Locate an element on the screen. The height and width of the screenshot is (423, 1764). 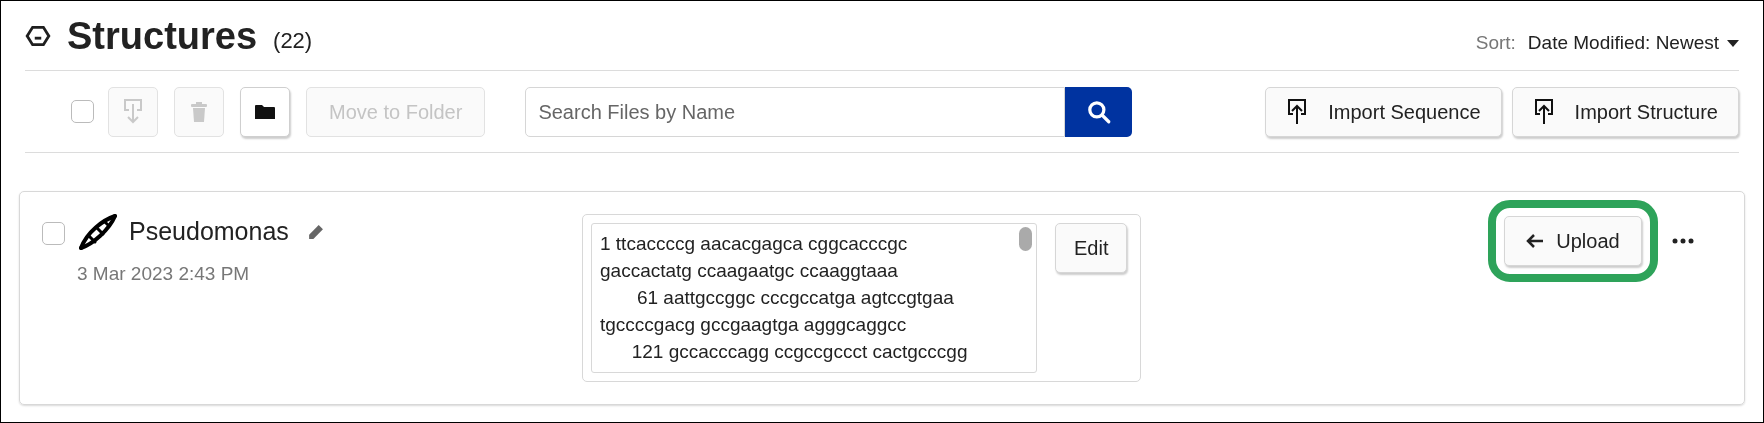
sequence-textarea: 1 ttcaccccg aacacgagca cggcacccgc gaccactatg ccaagaatgc ccaaggtaaa 61 aattgccggc cccgccatga agtccgtgaa tgccccgacg gccgaagtga agggcaggcc 121 gccacccagg ccgccgccct cactgcccgg is located at coordinates (814, 298).